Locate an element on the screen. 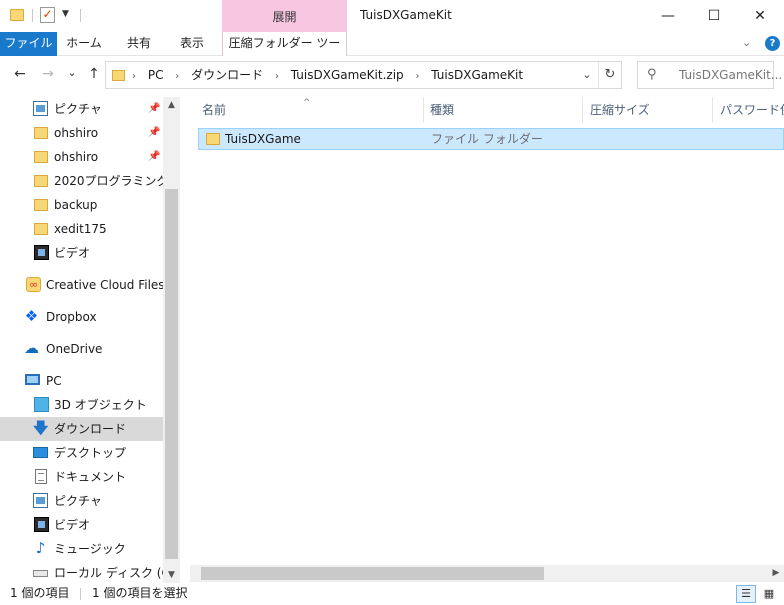 This screenshot has width=784, height=605. tab-home: ホーム is located at coordinates (84, 44).